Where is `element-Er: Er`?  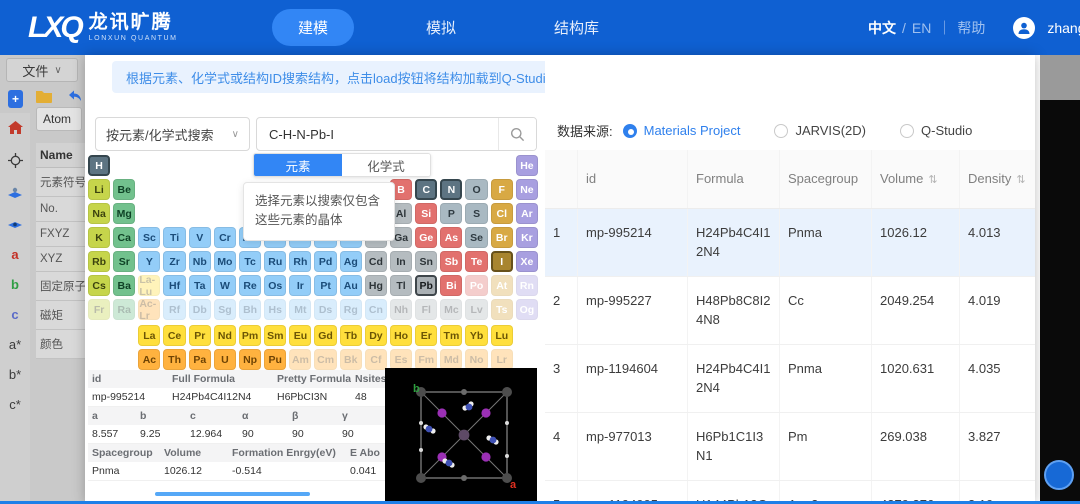
element-Er: Er is located at coordinates (426, 335).